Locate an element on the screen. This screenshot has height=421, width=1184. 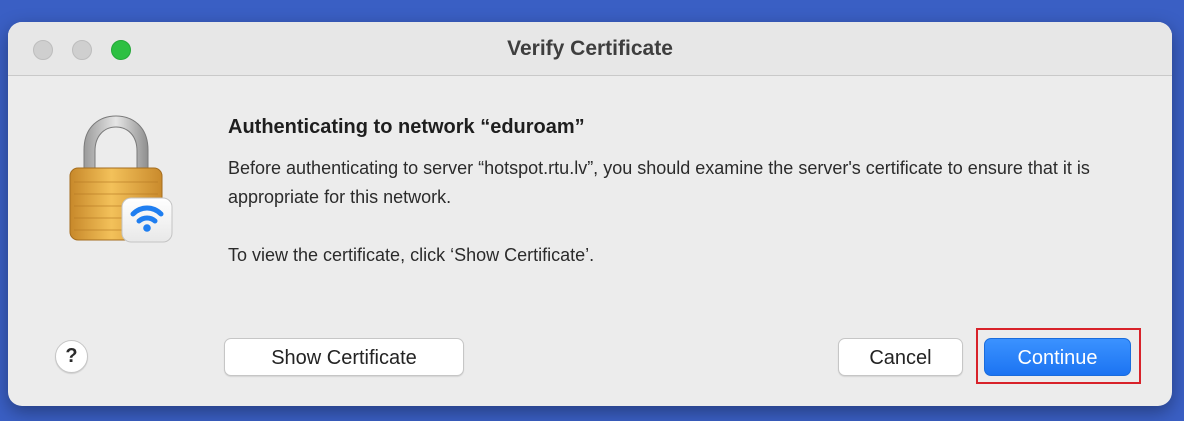
continue-button: Continue is located at coordinates (1057, 357).